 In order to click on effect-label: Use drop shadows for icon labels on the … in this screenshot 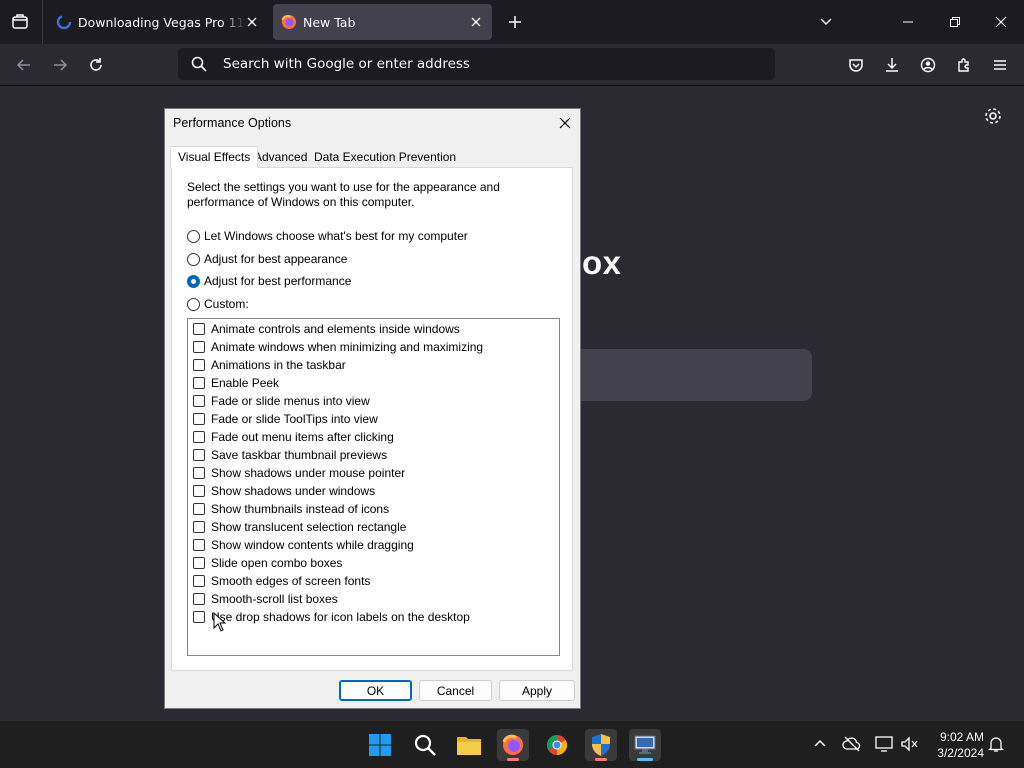, I will do `click(340, 617)`.